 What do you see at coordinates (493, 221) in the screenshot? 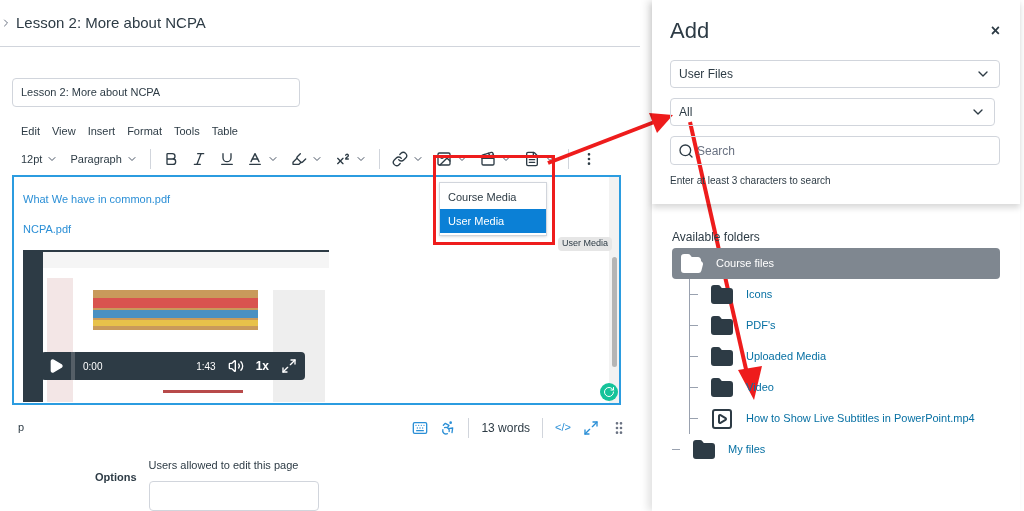
I see `menu-option: User Media` at bounding box center [493, 221].